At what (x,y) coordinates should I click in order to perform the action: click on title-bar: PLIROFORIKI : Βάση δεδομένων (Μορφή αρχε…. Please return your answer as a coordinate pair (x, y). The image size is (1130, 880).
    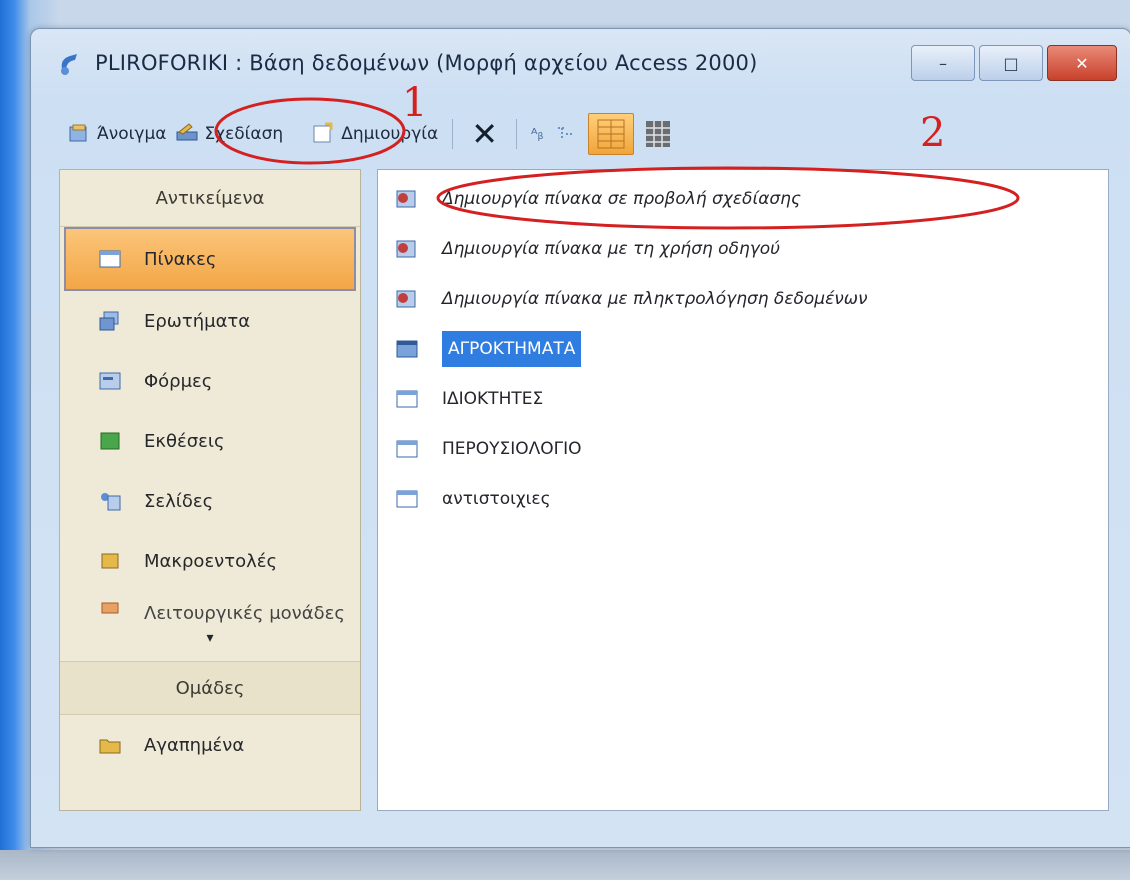
    Looking at the image, I should click on (580, 64).